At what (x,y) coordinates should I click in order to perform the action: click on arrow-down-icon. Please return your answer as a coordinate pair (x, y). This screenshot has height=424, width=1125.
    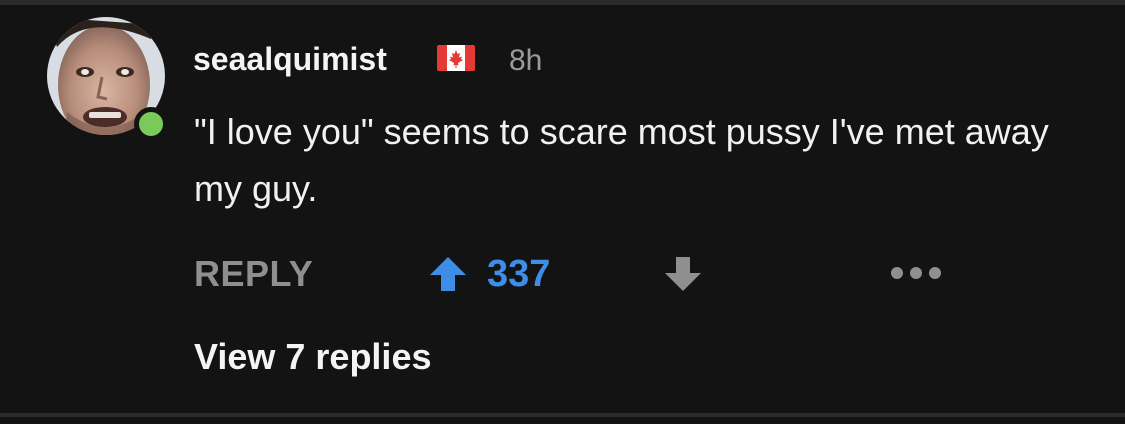
    Looking at the image, I should click on (683, 274).